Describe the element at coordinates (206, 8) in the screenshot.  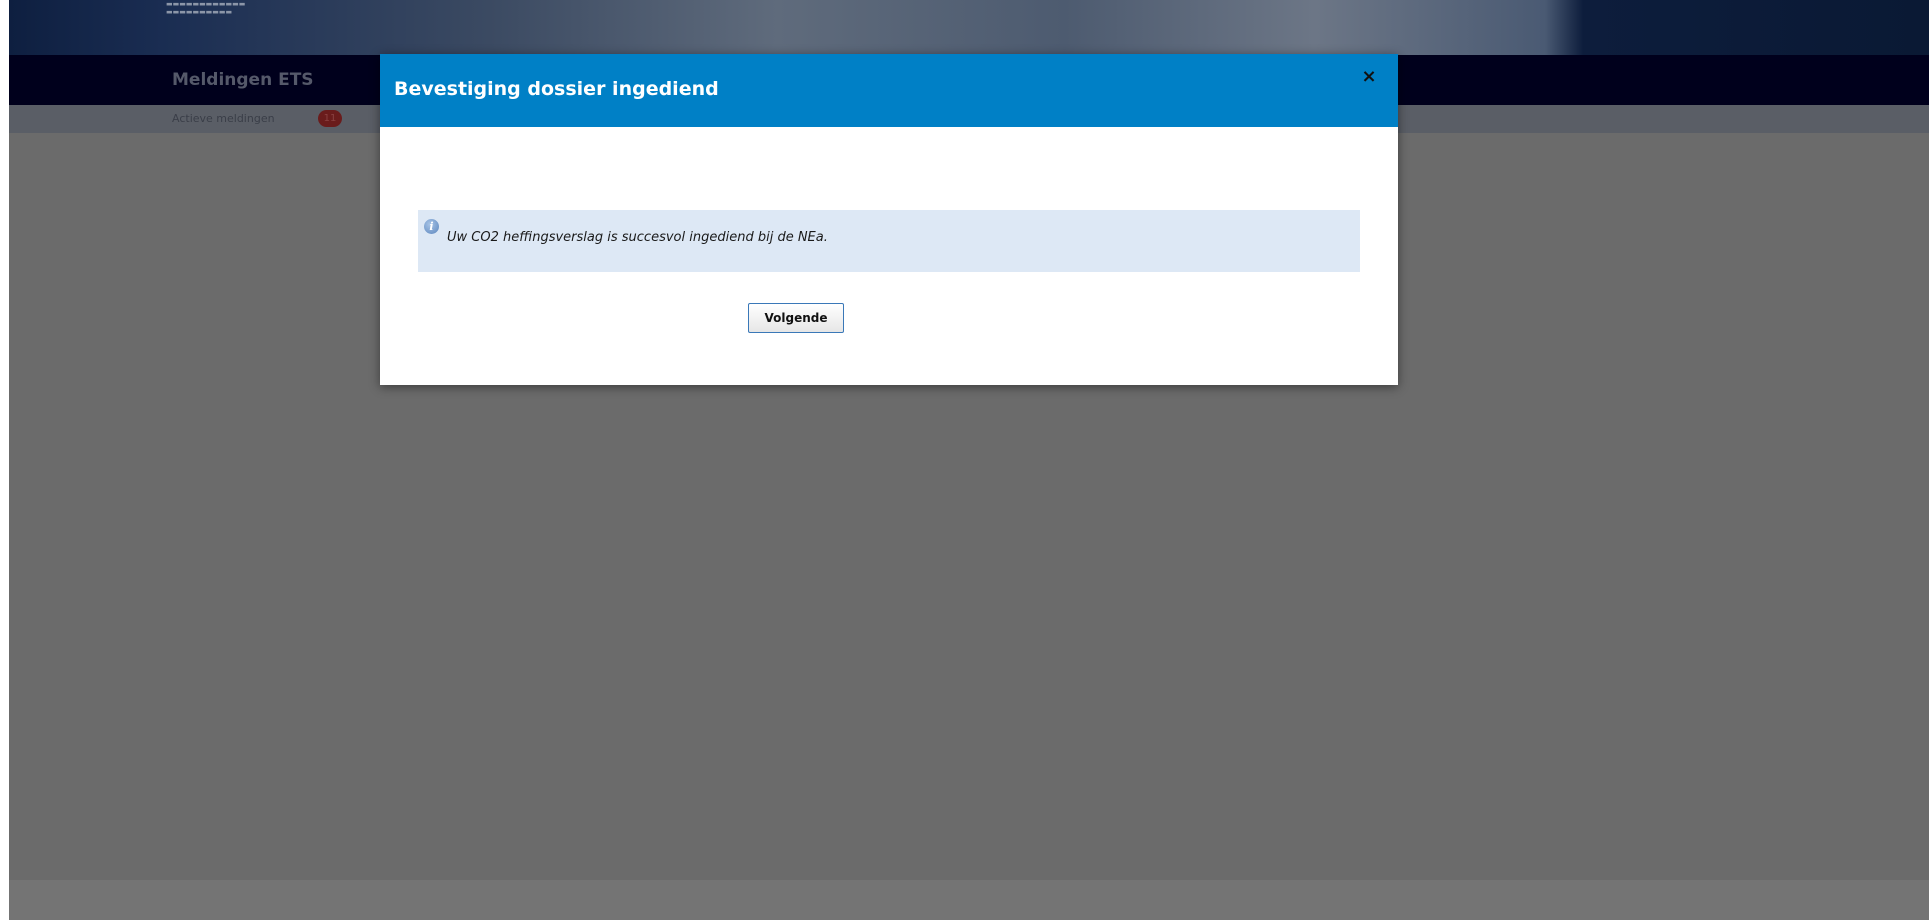
I see `org-logo-text: ▬▬▬▬▬▬▬▬▬▬▬▬ ▬▬▬▬▬▬▬▬▬▬` at that location.